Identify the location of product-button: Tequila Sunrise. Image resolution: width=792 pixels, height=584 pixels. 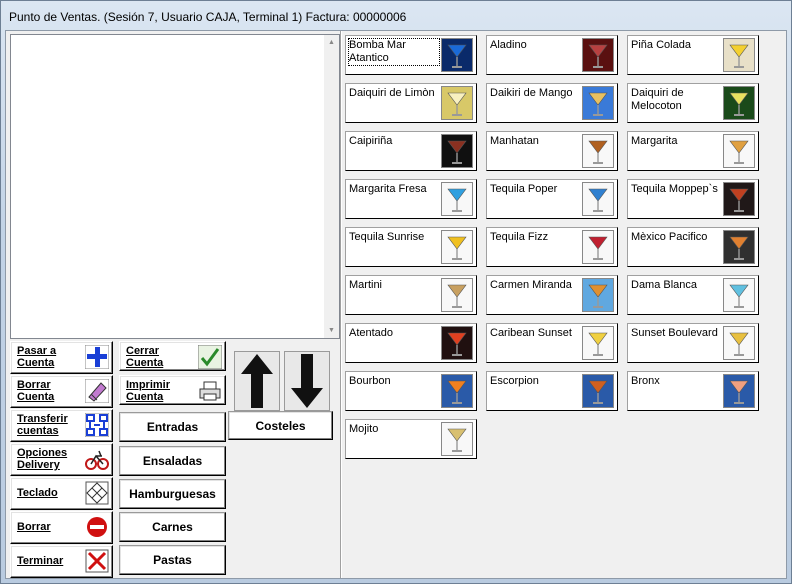
(411, 247).